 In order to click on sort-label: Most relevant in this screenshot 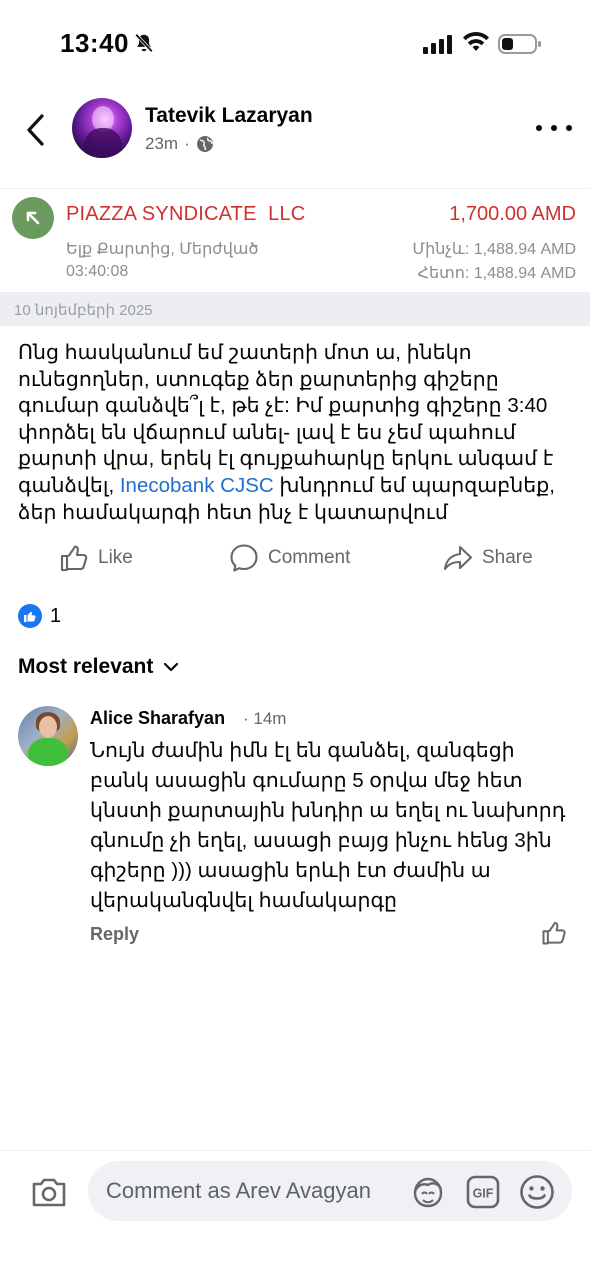, I will do `click(86, 666)`.